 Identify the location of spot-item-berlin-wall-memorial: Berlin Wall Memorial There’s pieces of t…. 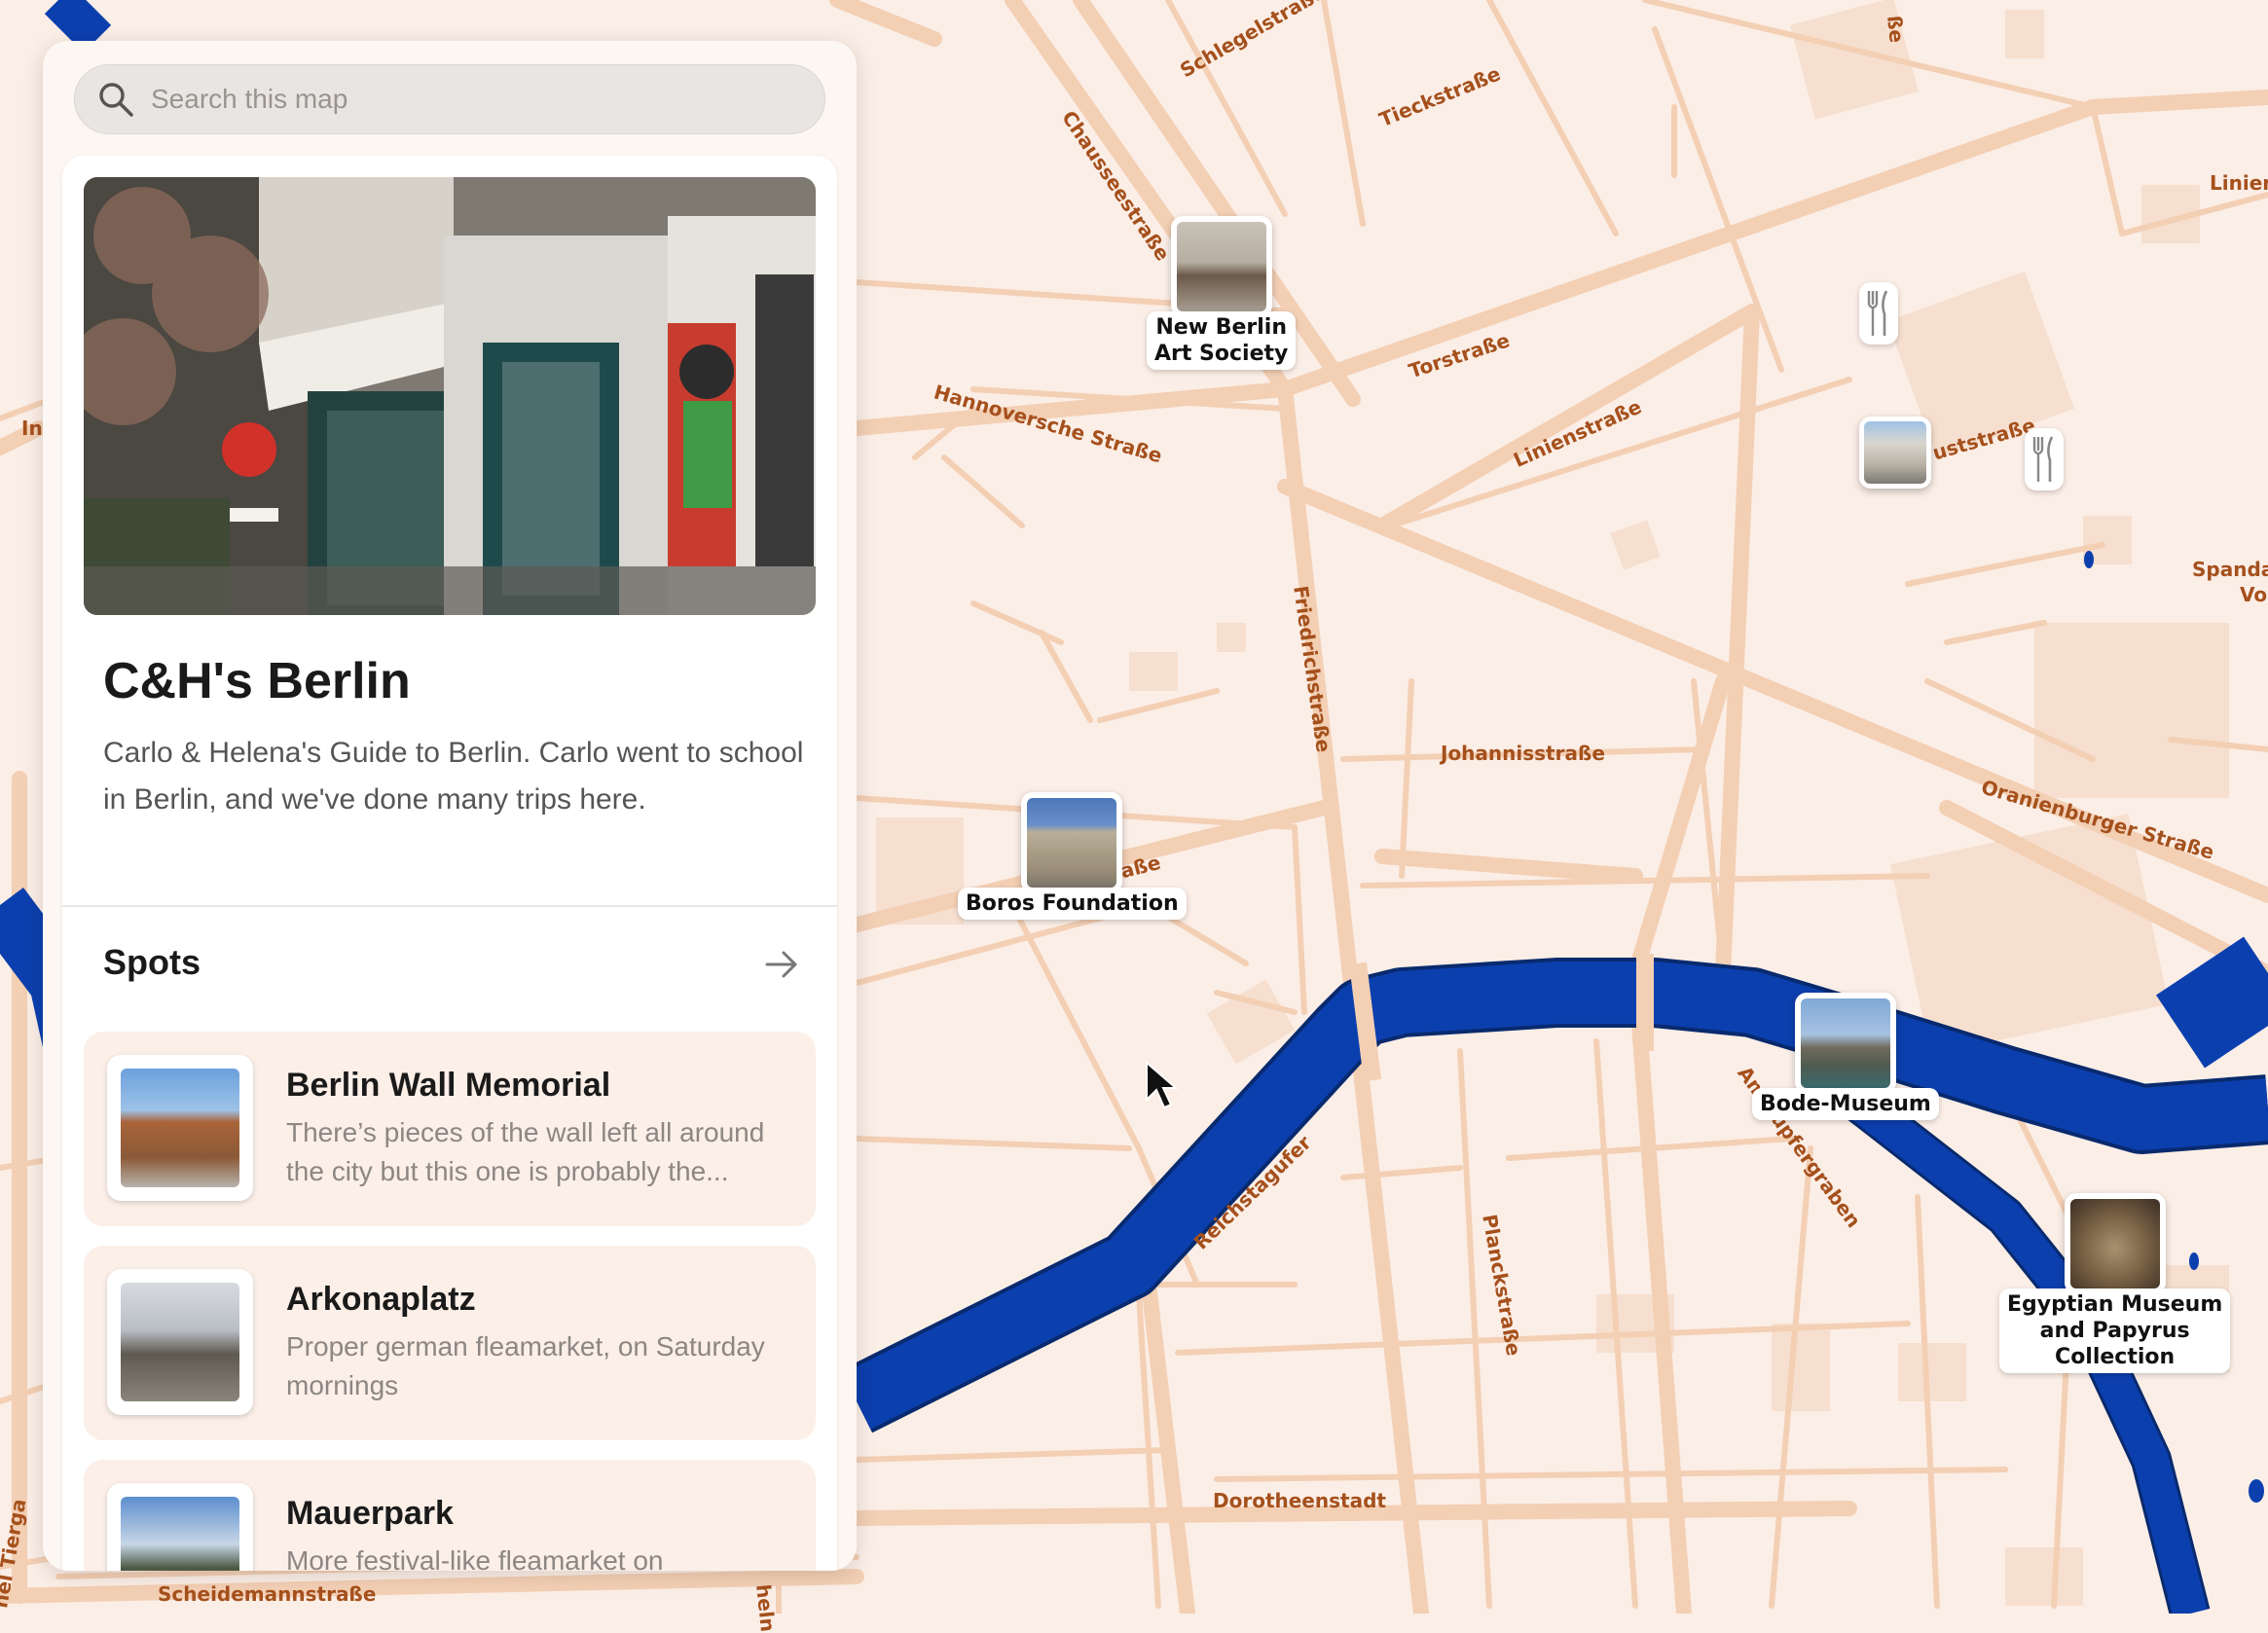
(450, 1129).